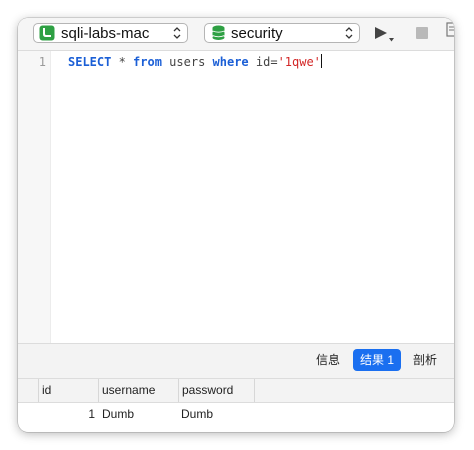  Describe the element at coordinates (34, 197) in the screenshot. I see `line-gutter: 1` at that location.